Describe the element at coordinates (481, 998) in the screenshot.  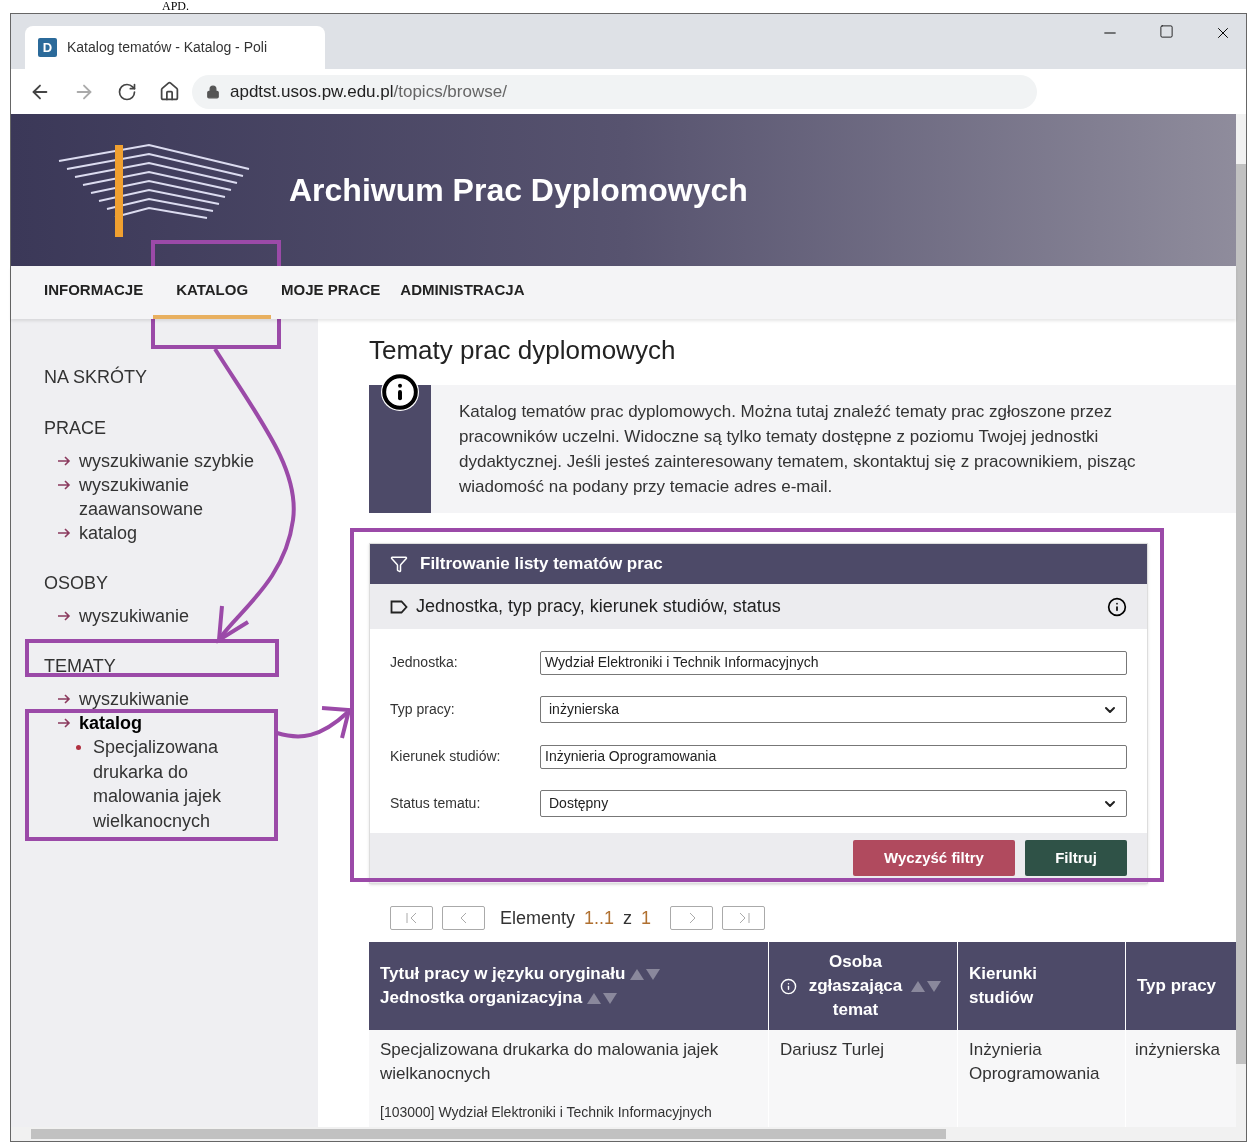
I see `column-title: Jednostka organizacyjna` at that location.